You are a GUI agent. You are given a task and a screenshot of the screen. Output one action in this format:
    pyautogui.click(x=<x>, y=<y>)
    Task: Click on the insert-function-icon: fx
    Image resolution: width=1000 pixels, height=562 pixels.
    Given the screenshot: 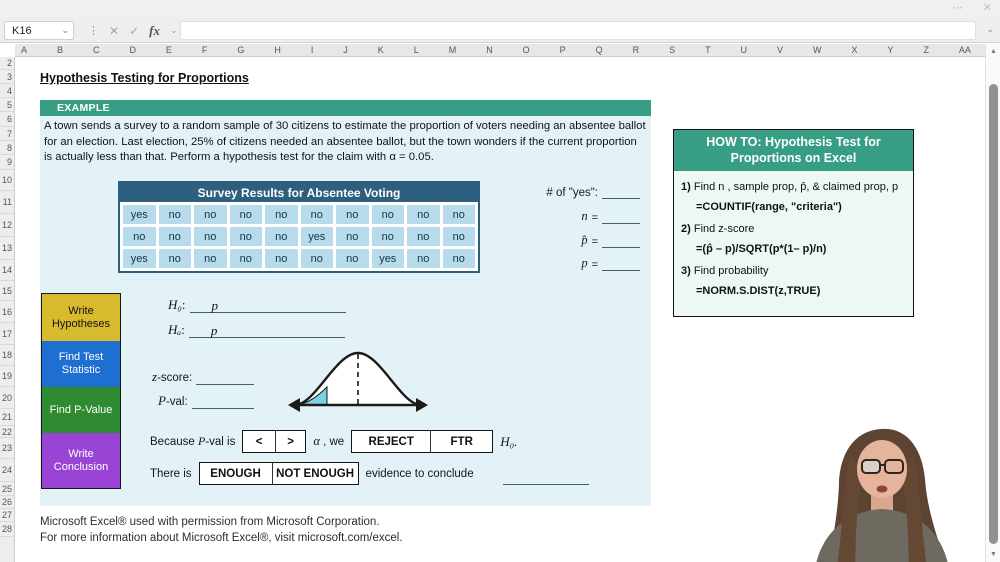 What is the action you would take?
    pyautogui.click(x=154, y=31)
    